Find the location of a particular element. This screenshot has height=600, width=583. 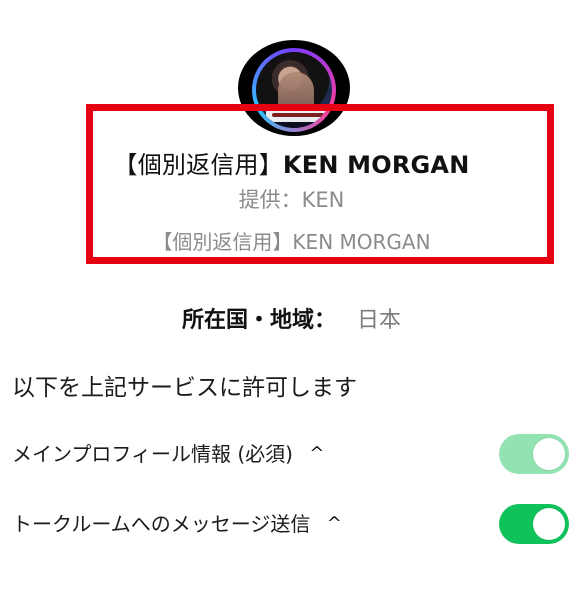

service-title: 【個別返信用】KEN MORGAN is located at coordinates (291, 162).